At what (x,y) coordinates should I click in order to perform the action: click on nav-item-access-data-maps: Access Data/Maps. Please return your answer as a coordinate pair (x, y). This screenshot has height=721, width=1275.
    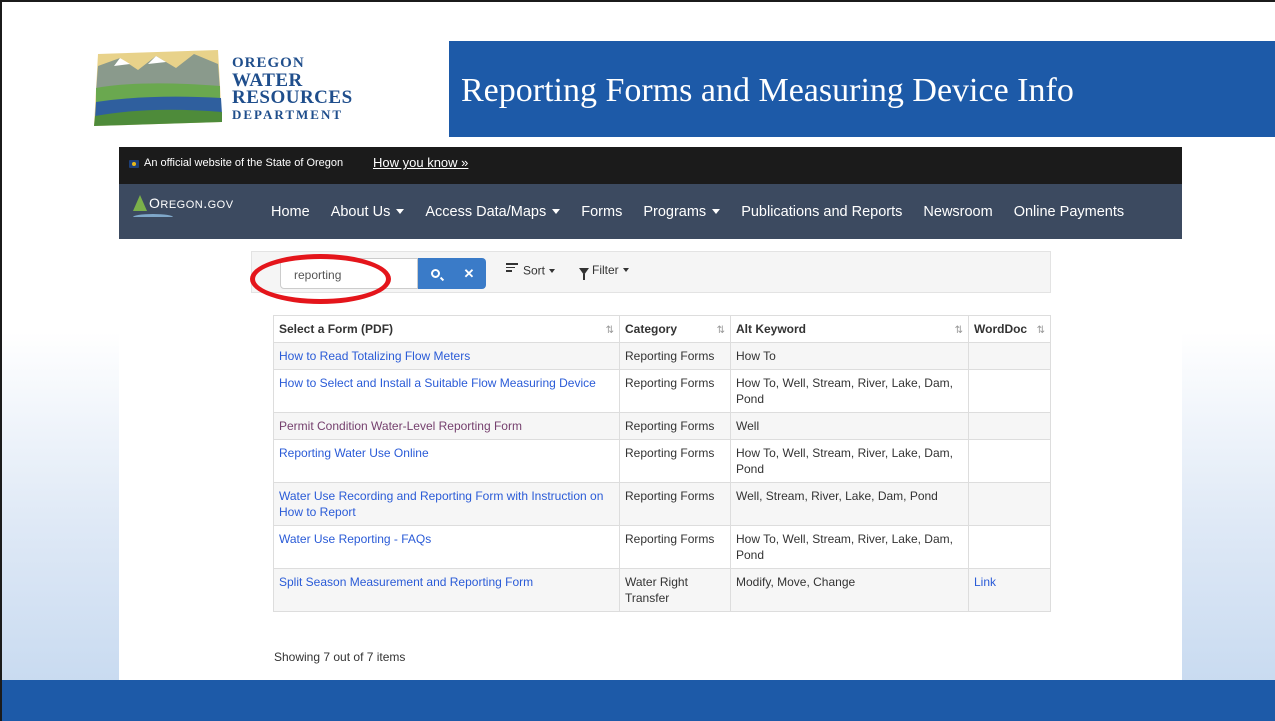
    Looking at the image, I should click on (493, 211).